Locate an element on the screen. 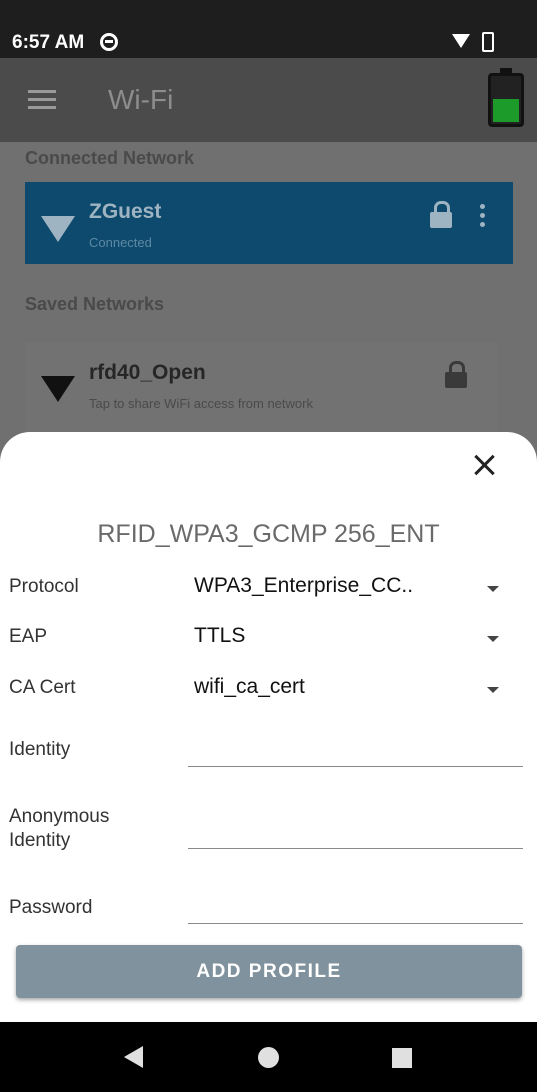  protocol-label: Protocol is located at coordinates (44, 586).